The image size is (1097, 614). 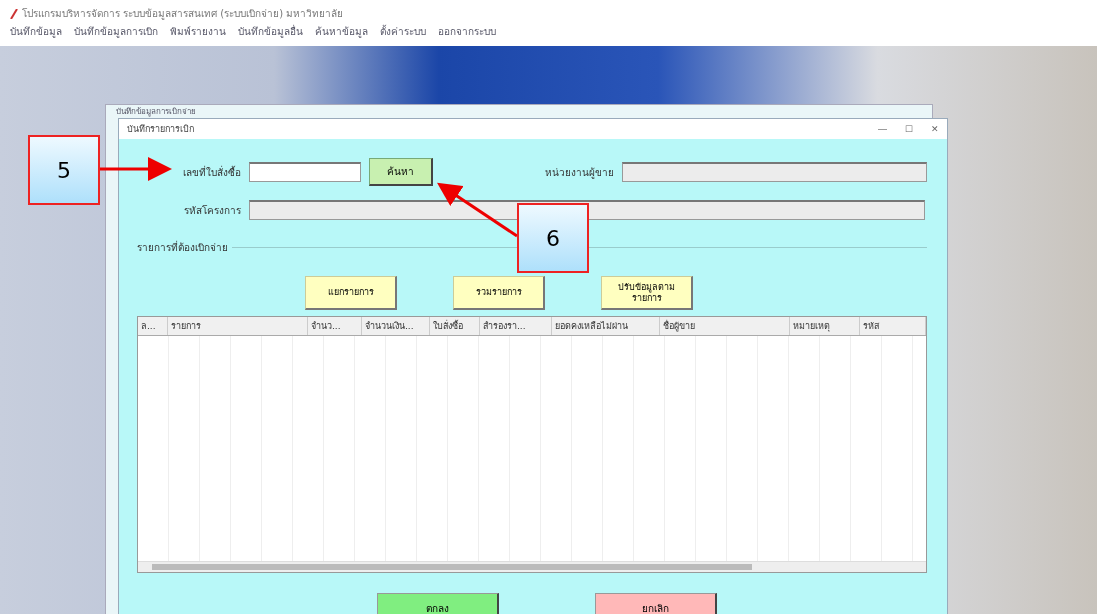 What do you see at coordinates (14, 13) in the screenshot?
I see `app-logo-icon` at bounding box center [14, 13].